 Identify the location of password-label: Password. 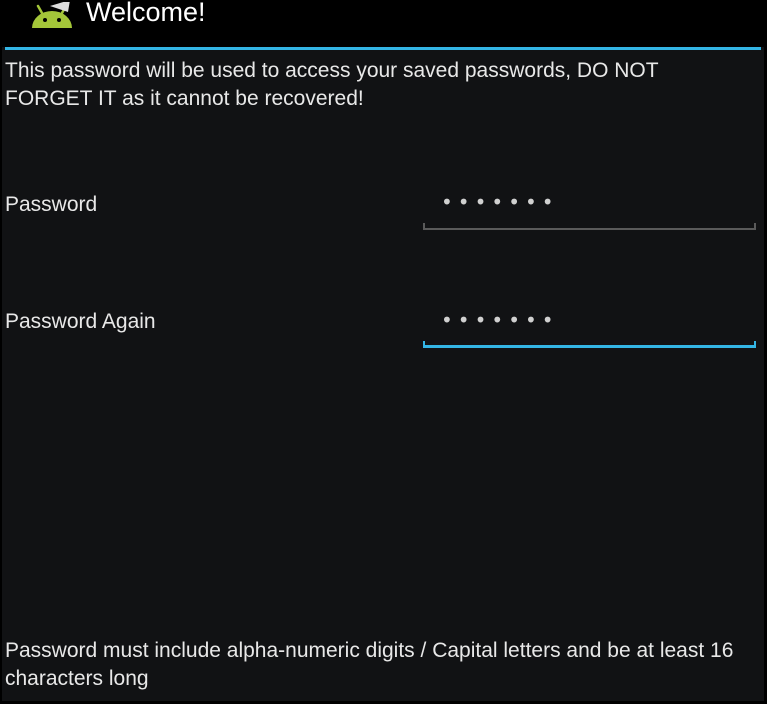
(51, 204).